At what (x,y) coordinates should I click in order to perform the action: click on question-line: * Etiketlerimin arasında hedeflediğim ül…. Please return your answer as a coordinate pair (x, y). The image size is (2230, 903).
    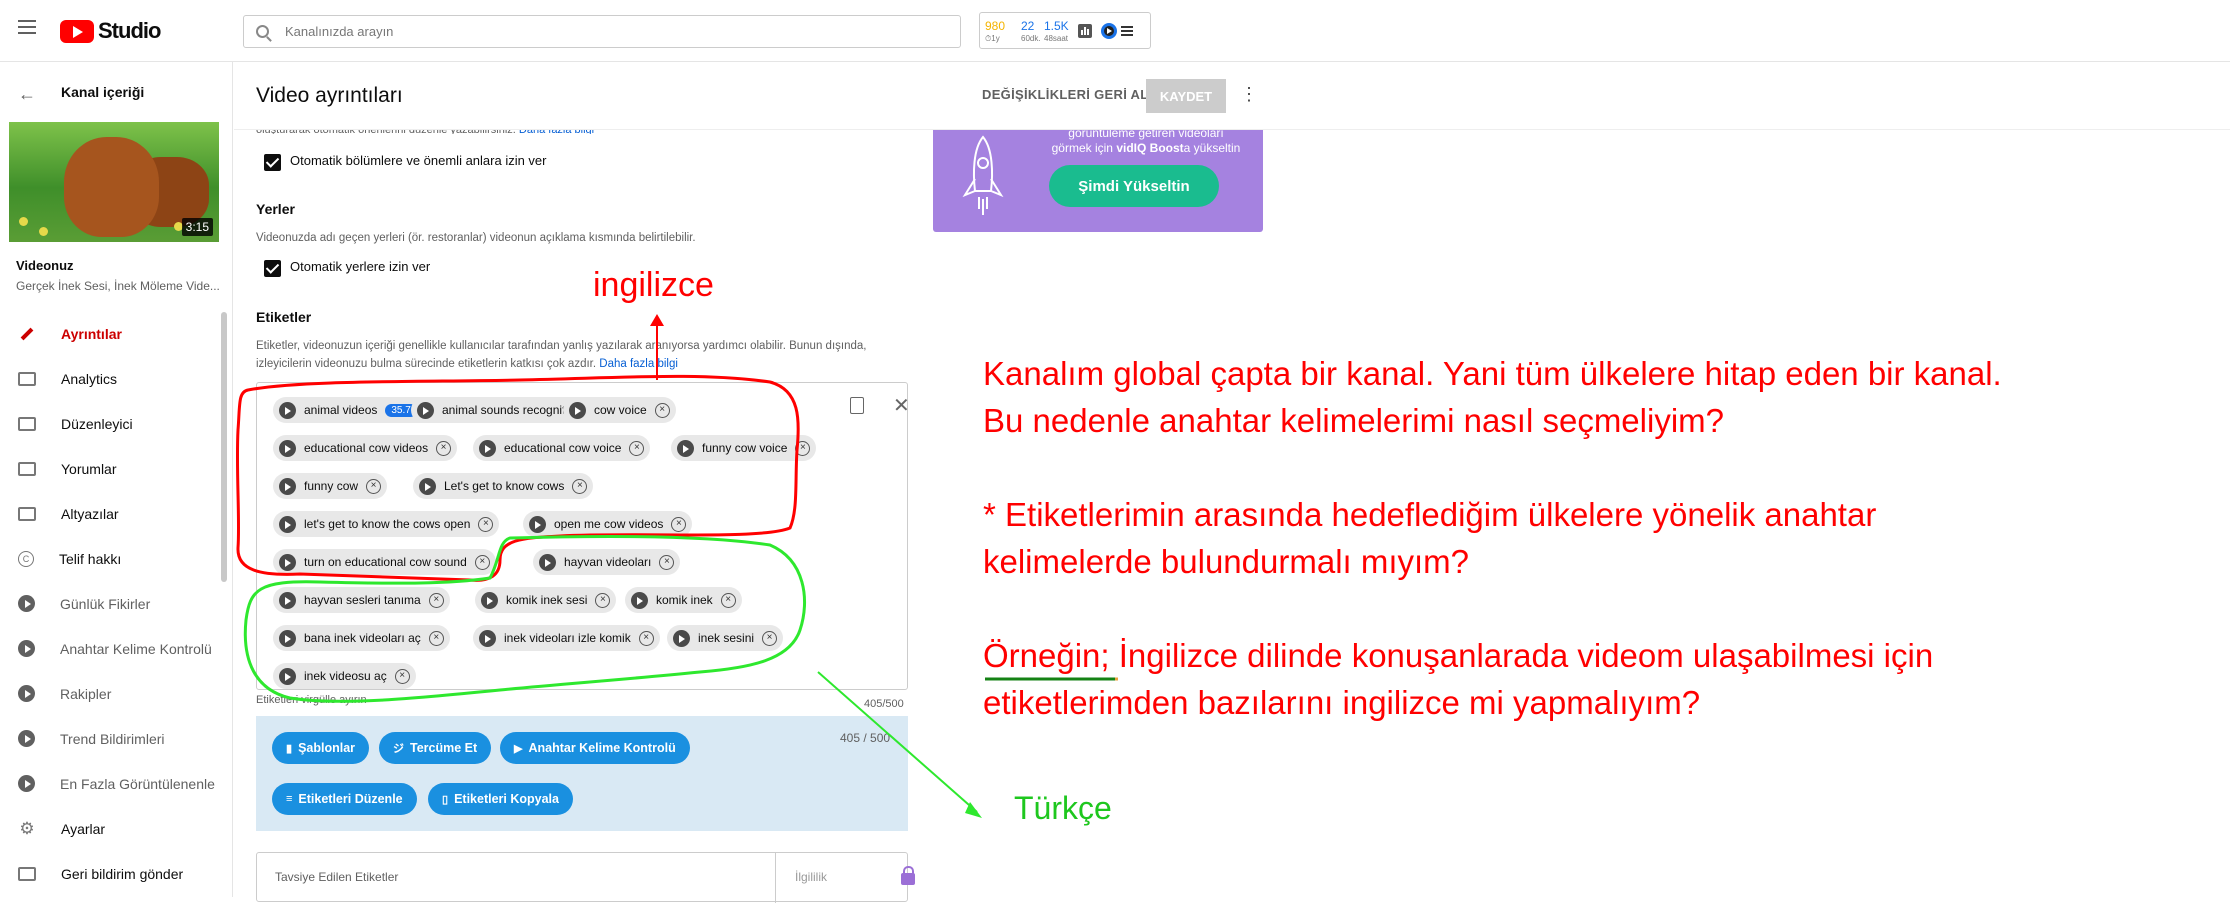
    Looking at the image, I should click on (1430, 514).